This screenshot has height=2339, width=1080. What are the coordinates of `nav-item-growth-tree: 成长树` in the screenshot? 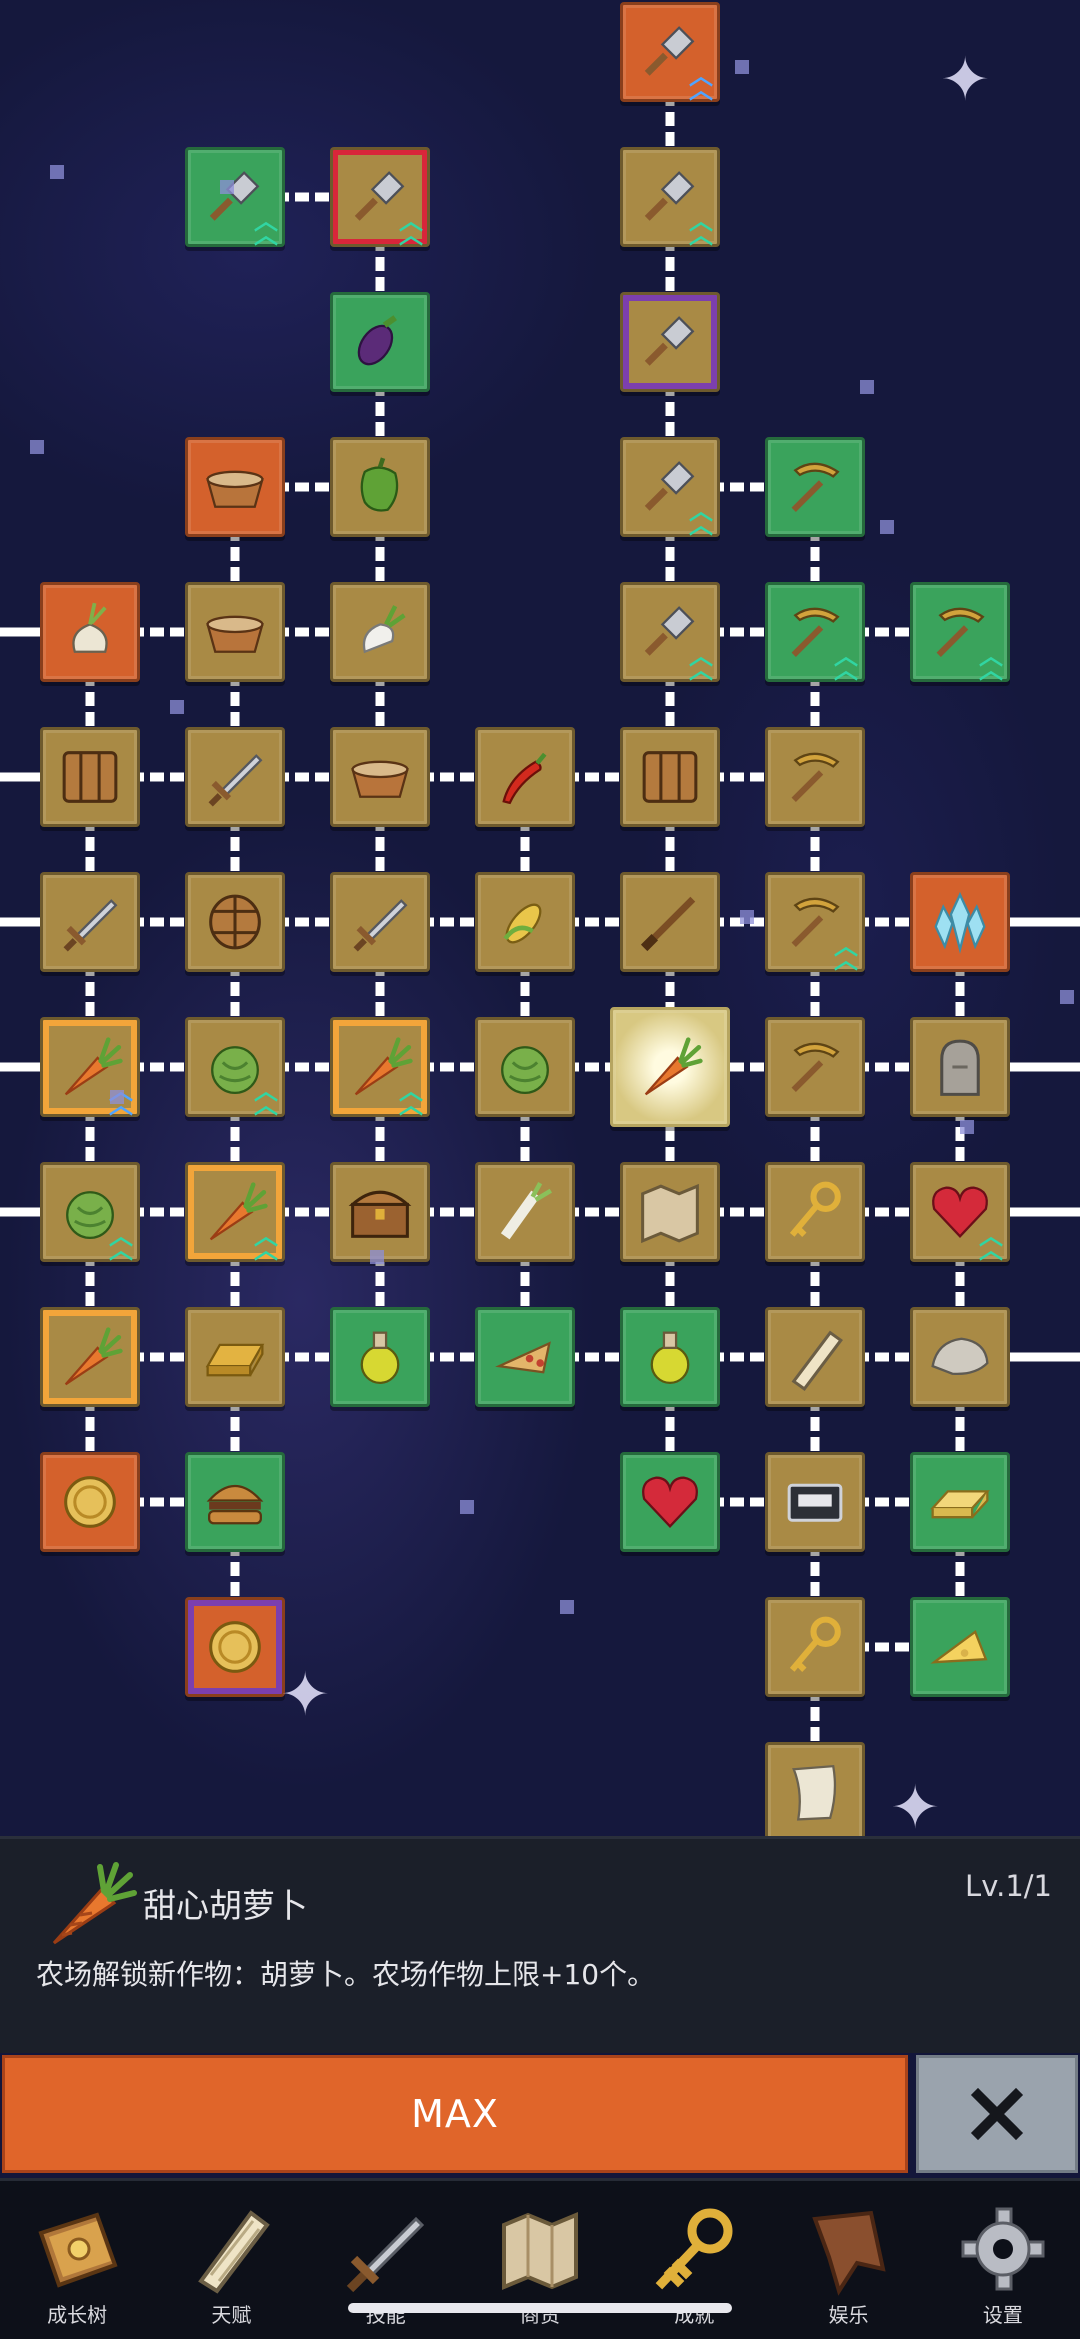 It's located at (77, 2260).